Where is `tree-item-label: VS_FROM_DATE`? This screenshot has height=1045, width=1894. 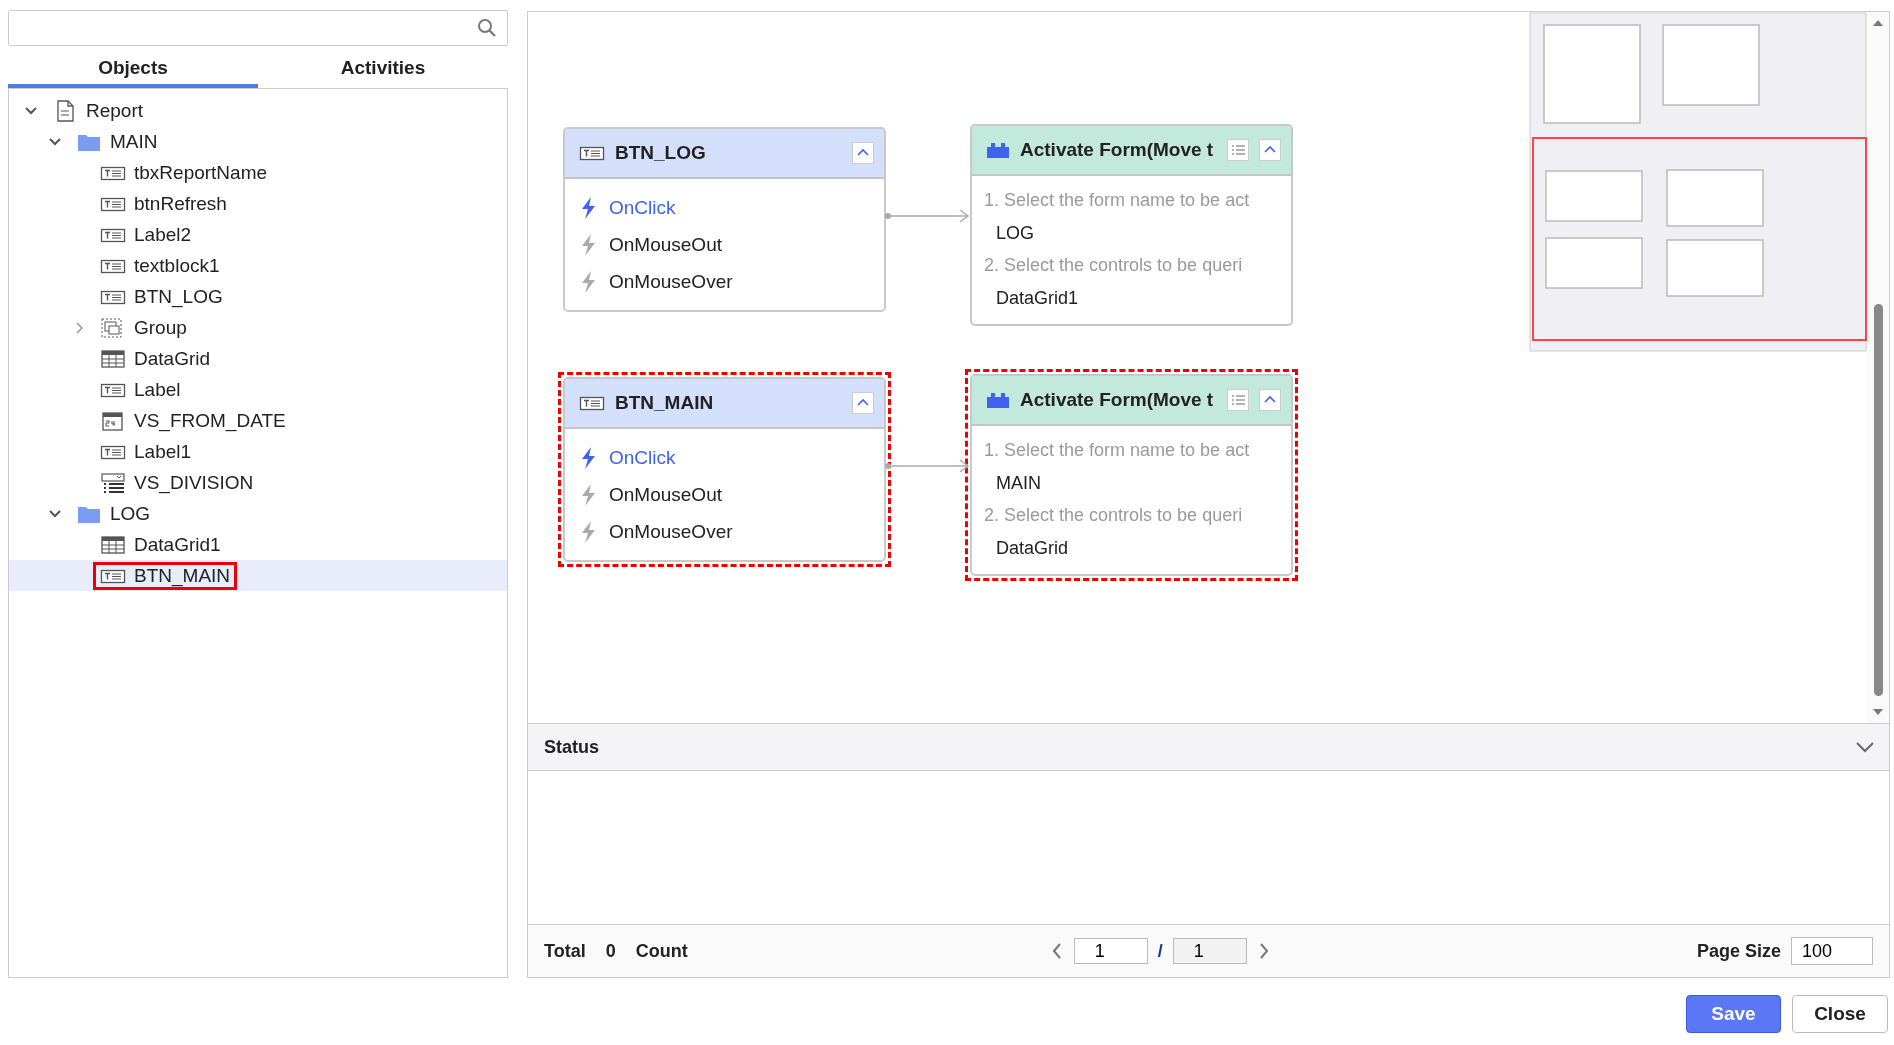 tree-item-label: VS_FROM_DATE is located at coordinates (210, 420).